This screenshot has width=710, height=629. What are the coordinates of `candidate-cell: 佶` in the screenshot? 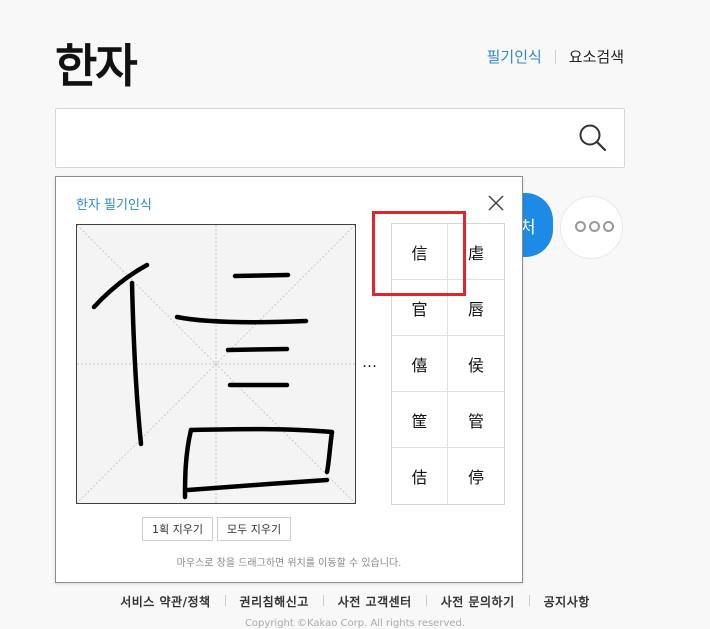 It's located at (420, 476).